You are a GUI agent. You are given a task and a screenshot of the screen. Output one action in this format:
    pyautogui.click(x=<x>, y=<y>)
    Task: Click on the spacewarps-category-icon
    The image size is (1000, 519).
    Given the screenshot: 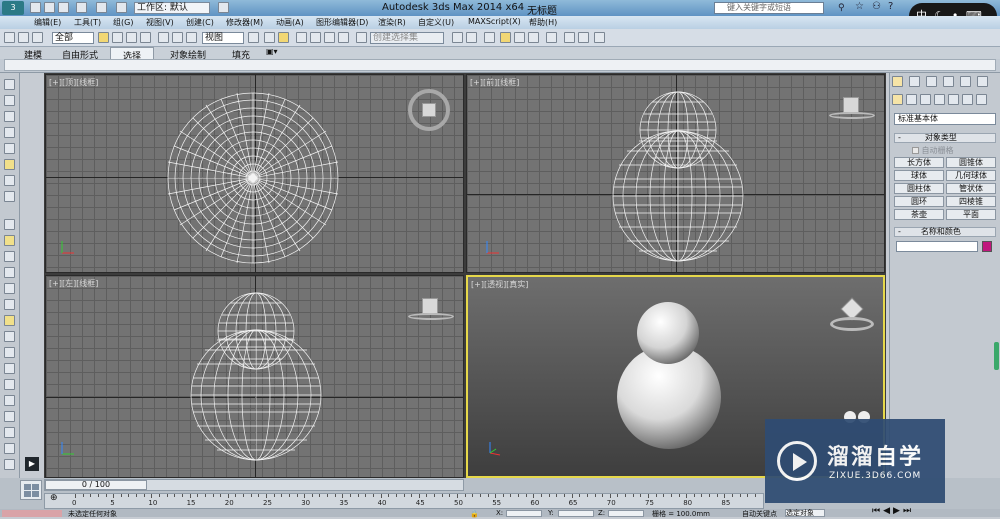 What is the action you would take?
    pyautogui.click(x=967, y=99)
    